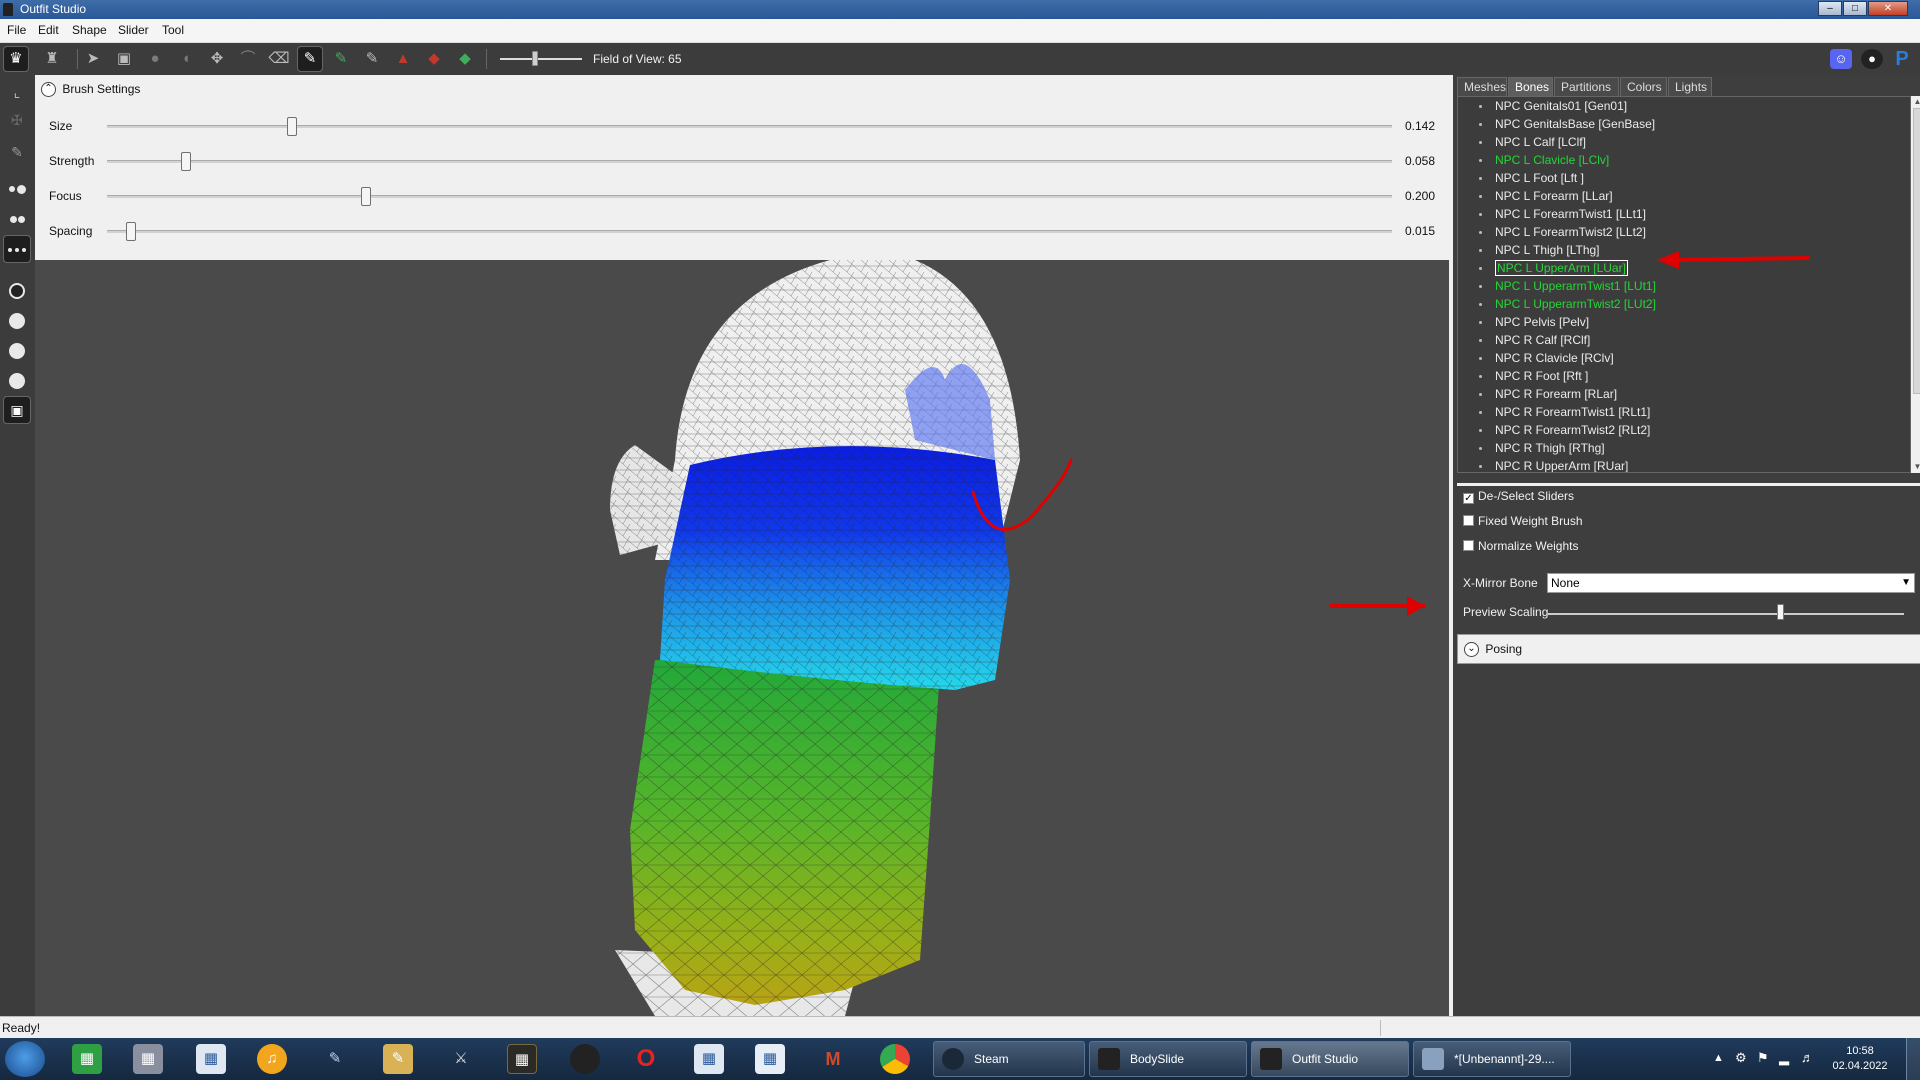  Describe the element at coordinates (434, 59) in the screenshot. I see `flip-edge-icon: ◆` at that location.